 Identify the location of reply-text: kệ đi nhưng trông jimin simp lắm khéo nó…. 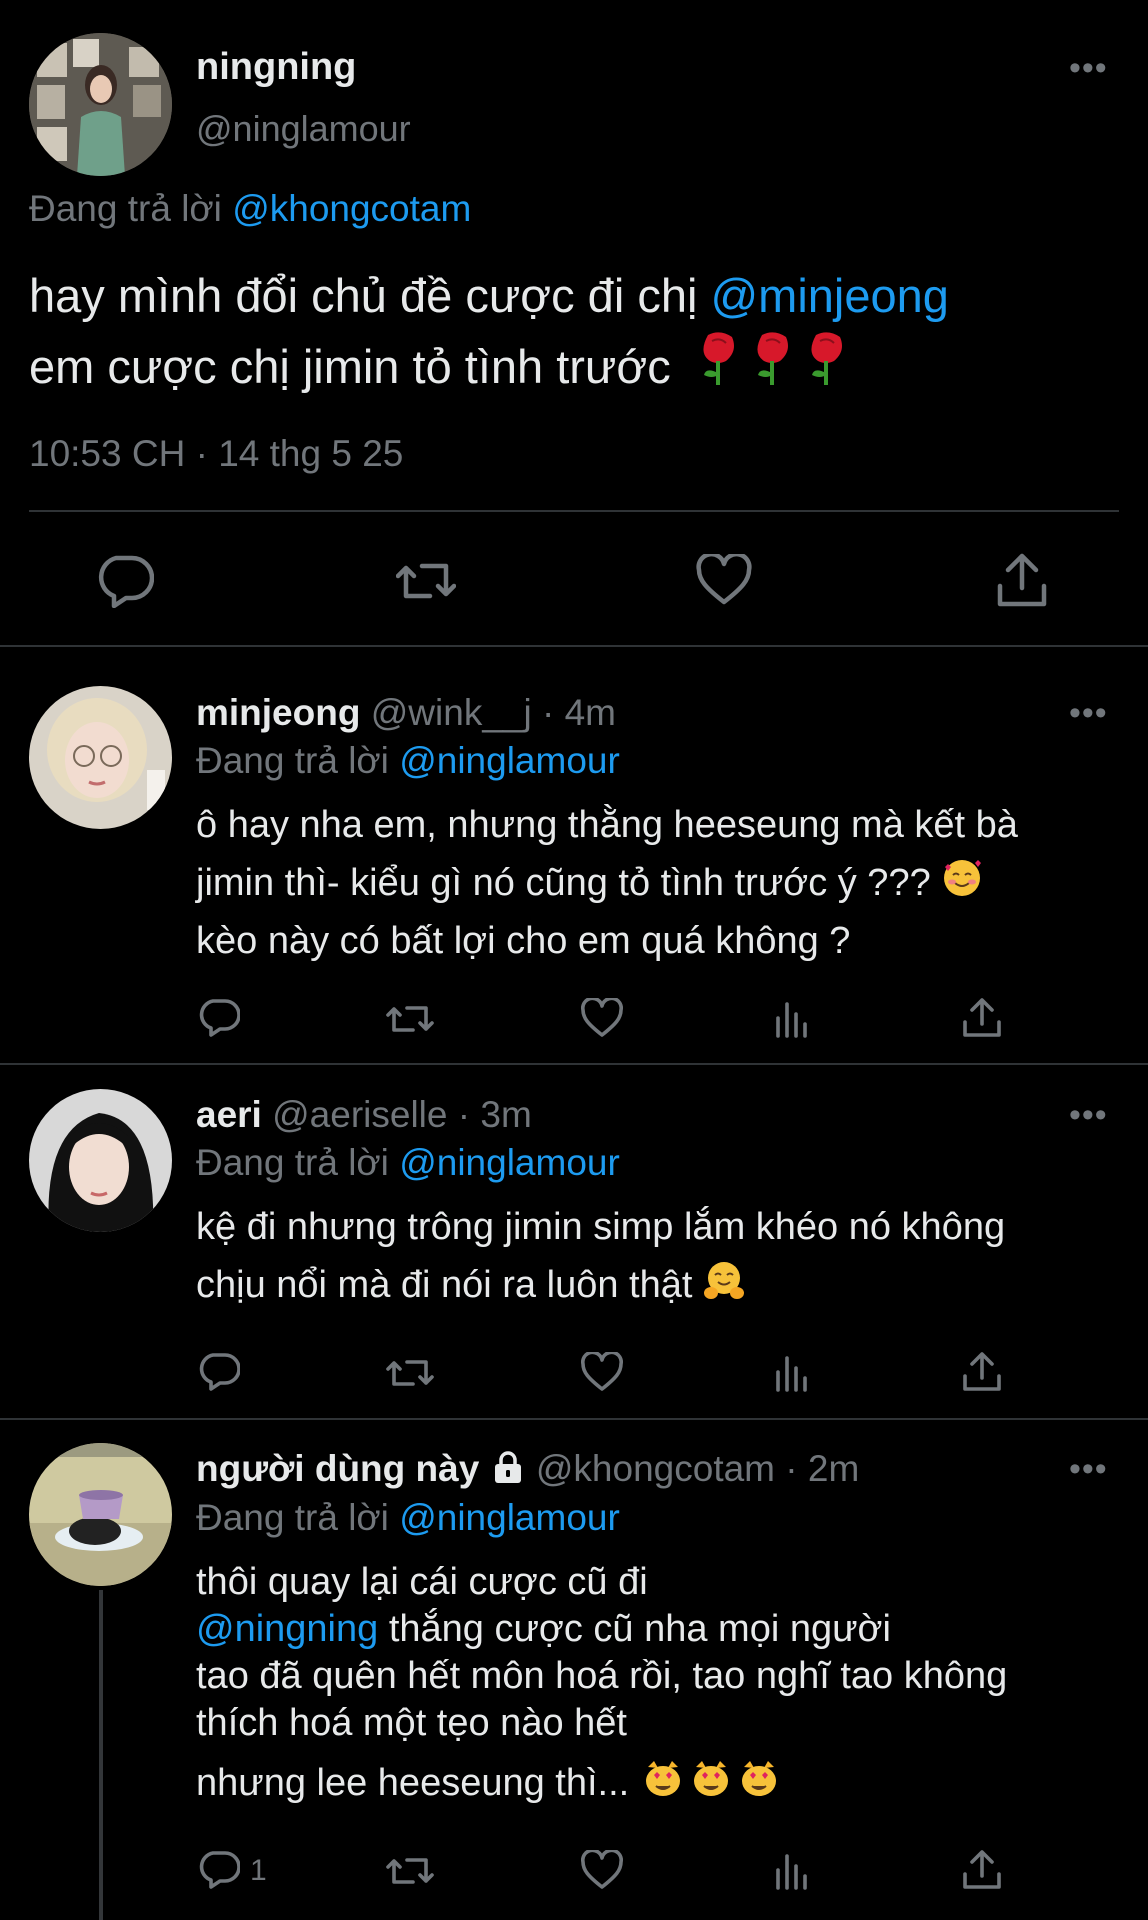
(671, 1256).